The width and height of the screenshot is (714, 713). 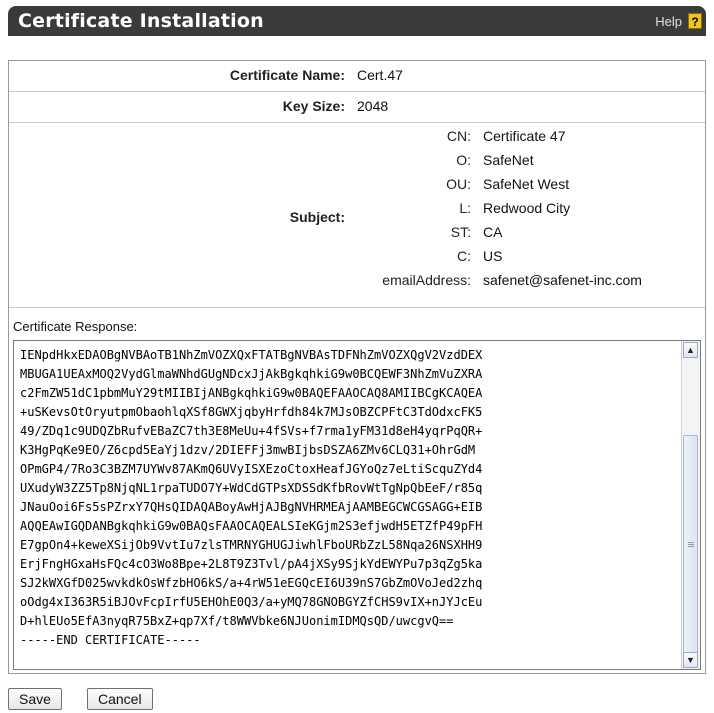 What do you see at coordinates (75, 326) in the screenshot?
I see `certificate-response-label: Certificate Response:` at bounding box center [75, 326].